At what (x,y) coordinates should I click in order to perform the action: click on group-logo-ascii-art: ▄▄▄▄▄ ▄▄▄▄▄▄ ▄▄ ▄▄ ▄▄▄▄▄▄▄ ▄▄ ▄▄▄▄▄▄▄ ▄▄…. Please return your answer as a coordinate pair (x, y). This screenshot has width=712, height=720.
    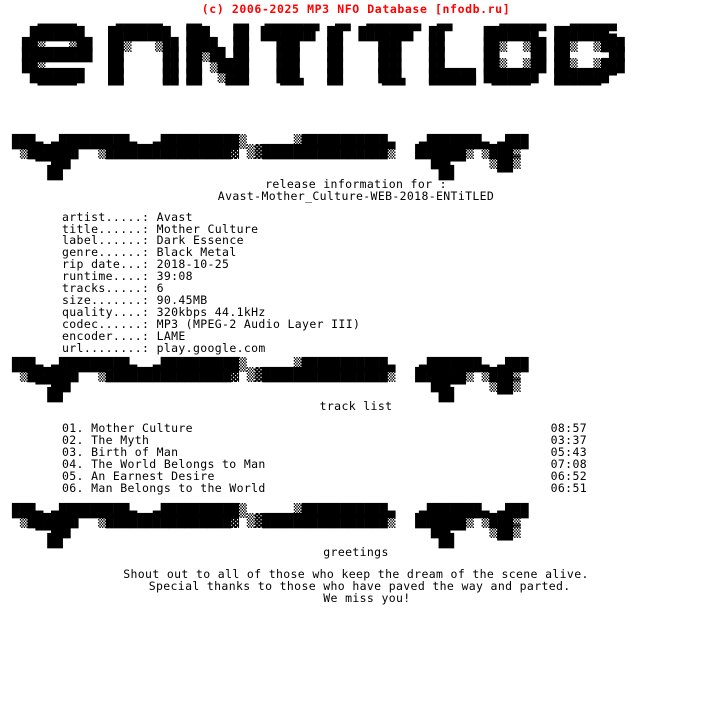
    Looking at the image, I should click on (323, 56).